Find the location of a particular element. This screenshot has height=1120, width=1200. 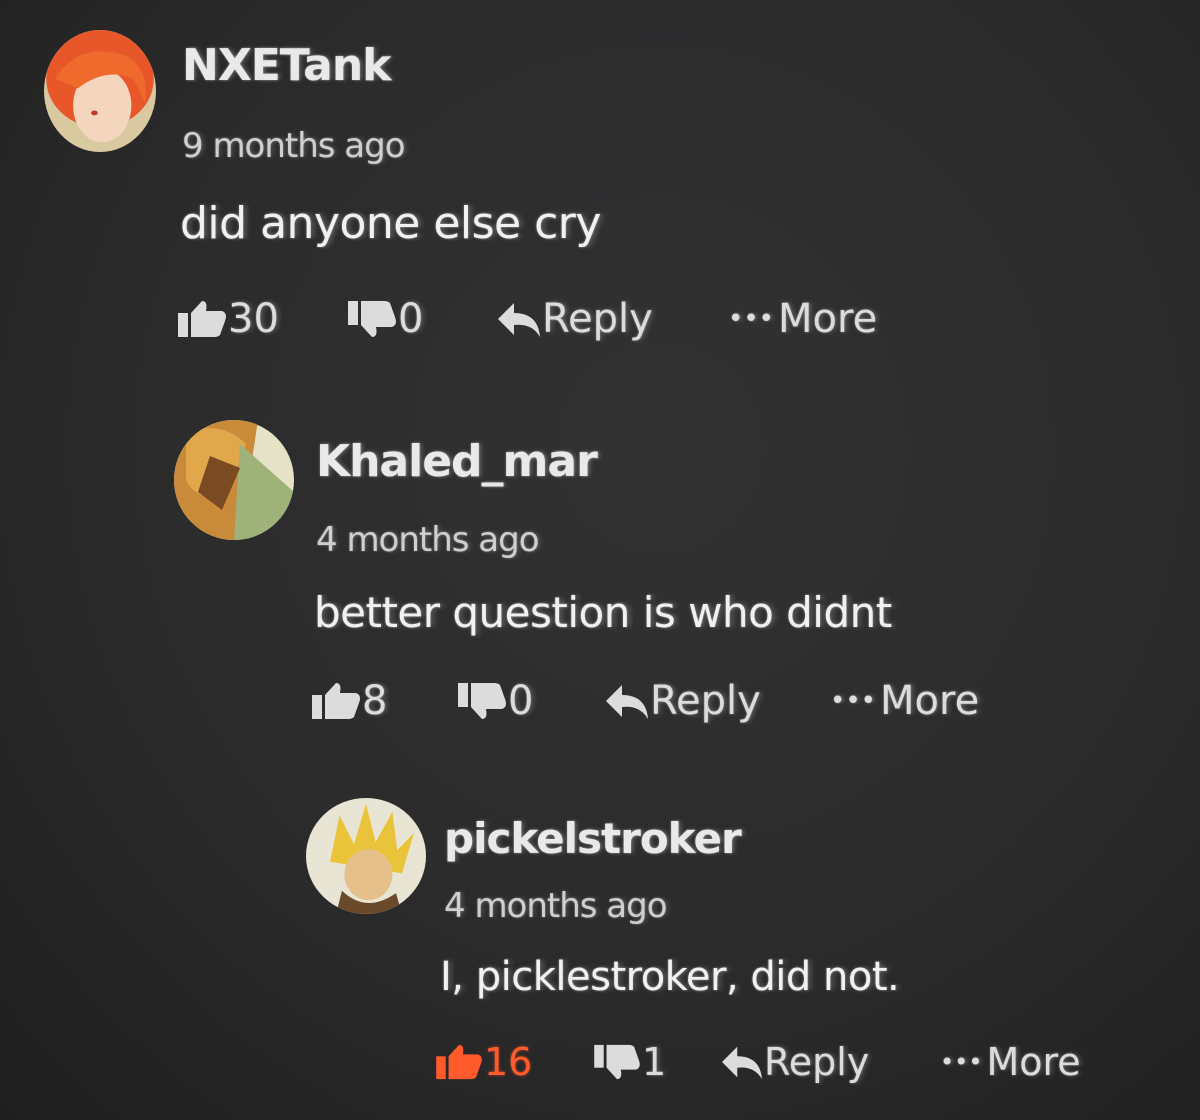

dislike-count: 1 is located at coordinates (654, 1062).